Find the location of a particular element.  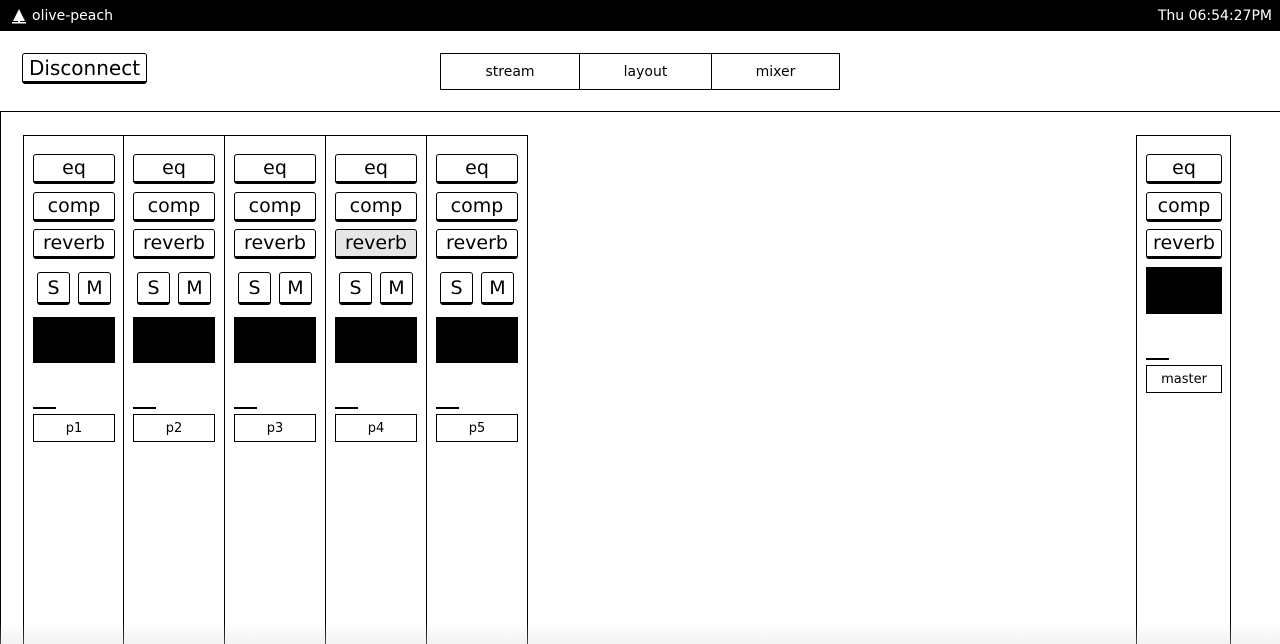

channel-name: p5 is located at coordinates (477, 428).